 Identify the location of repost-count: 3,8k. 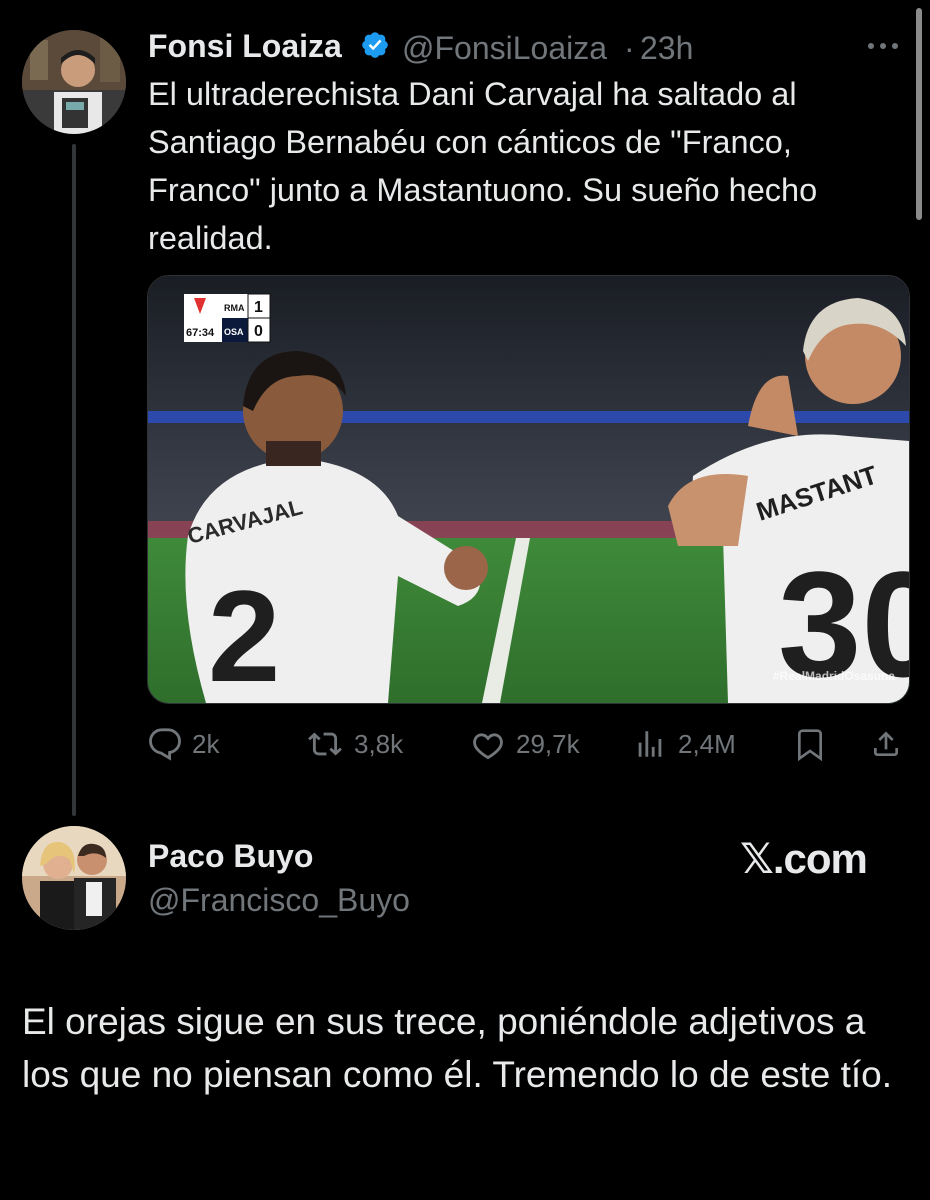
(379, 743).